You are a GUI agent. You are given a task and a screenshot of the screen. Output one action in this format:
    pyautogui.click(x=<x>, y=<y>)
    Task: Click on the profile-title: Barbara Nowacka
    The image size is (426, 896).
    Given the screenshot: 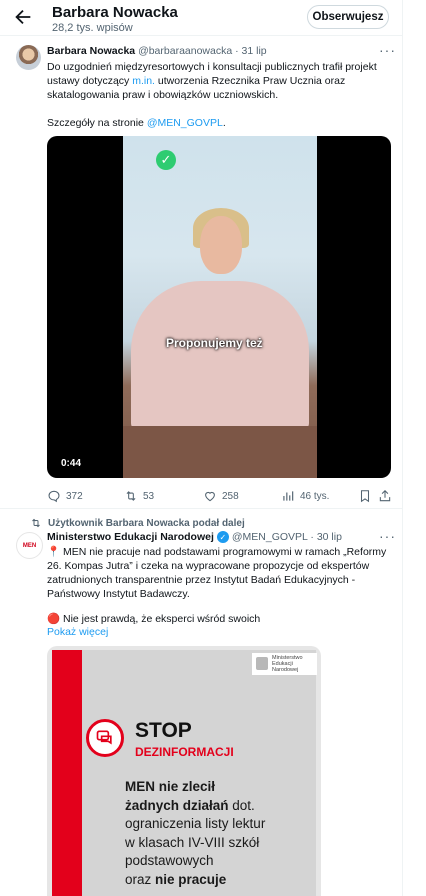 What is the action you would take?
    pyautogui.click(x=115, y=12)
    